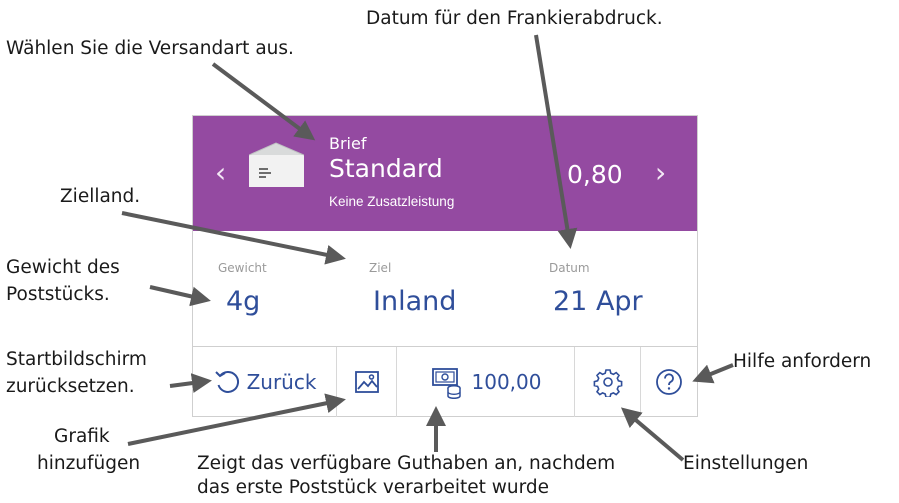 The height and width of the screenshot is (503, 899). I want to click on date-value: 21 Apr, so click(598, 301).